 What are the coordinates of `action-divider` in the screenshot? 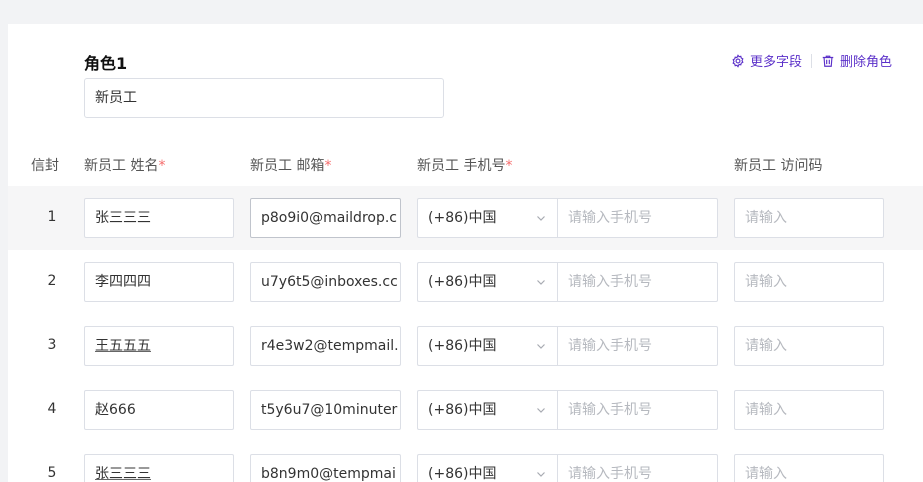 It's located at (811, 60).